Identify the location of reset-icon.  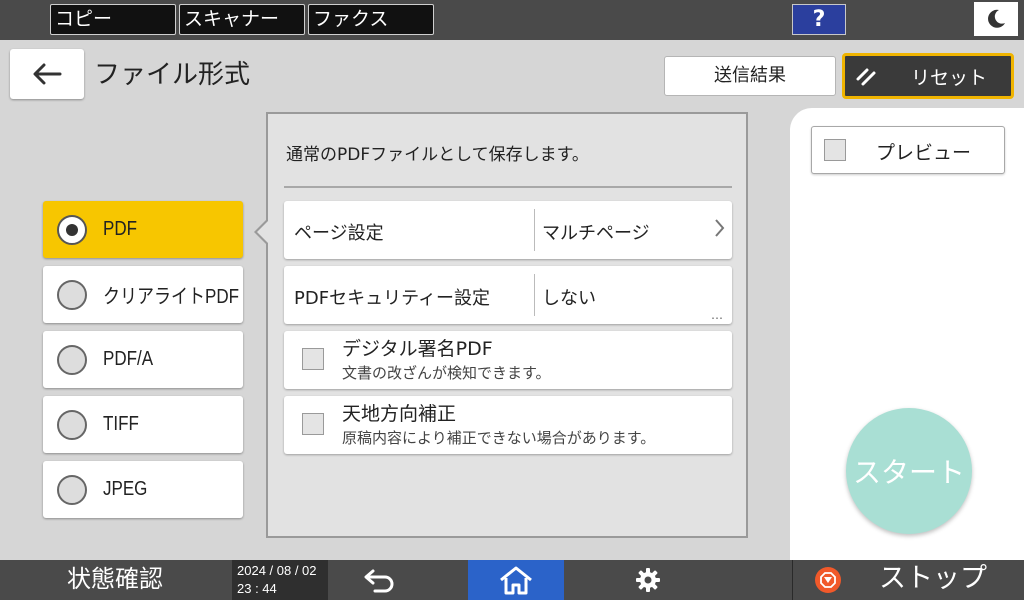
(866, 77).